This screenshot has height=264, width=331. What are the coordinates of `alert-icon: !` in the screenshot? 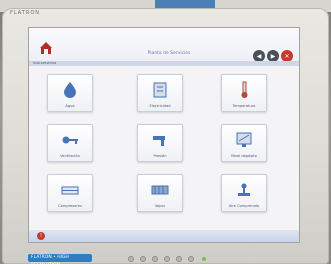 It's located at (41, 236).